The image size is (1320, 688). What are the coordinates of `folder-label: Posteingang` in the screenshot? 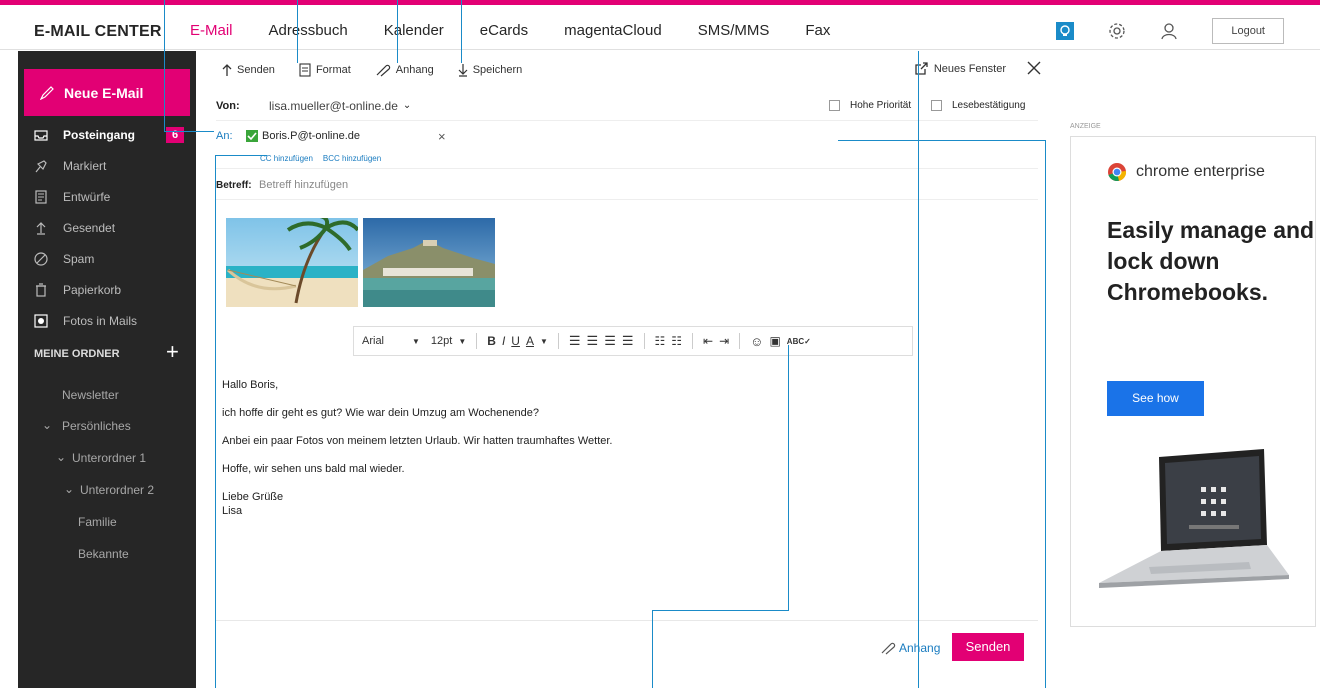 It's located at (99, 135).